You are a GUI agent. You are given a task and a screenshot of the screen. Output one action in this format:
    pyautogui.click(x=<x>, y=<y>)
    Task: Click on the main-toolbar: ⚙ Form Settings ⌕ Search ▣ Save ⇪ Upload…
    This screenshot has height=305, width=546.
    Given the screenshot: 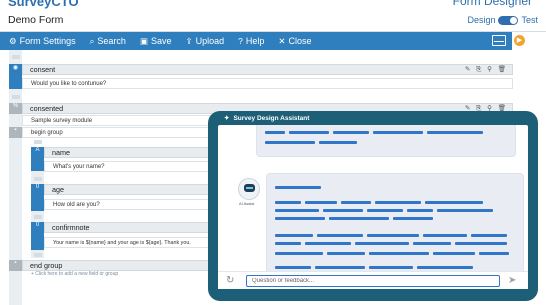 What is the action you would take?
    pyautogui.click(x=256, y=41)
    